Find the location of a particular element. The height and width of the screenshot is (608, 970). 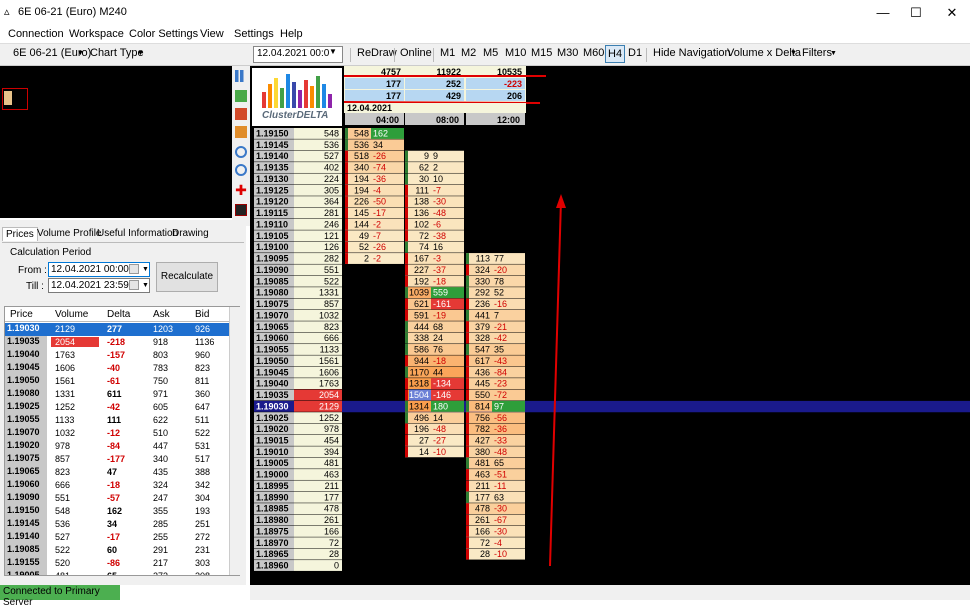

table-row: 1.19155 520 -86 217 303 is located at coordinates (118, 563).